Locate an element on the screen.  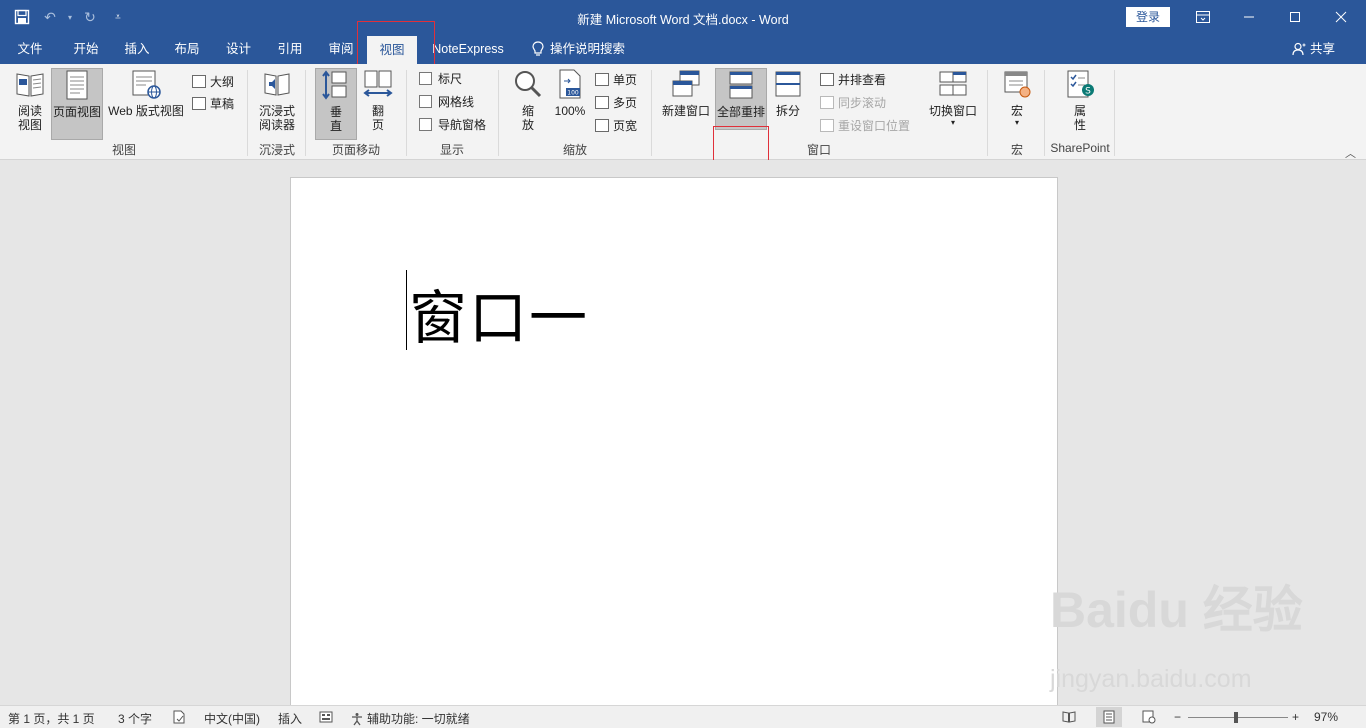
ribbon-display-options-icon is located at coordinates (1203, 17).